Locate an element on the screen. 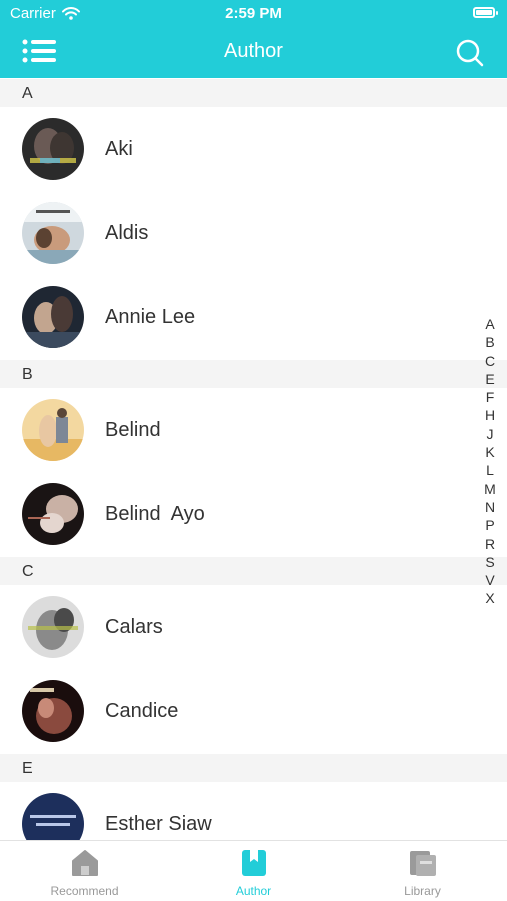 This screenshot has height=901, width=507. section-header-c: C is located at coordinates (253, 571).